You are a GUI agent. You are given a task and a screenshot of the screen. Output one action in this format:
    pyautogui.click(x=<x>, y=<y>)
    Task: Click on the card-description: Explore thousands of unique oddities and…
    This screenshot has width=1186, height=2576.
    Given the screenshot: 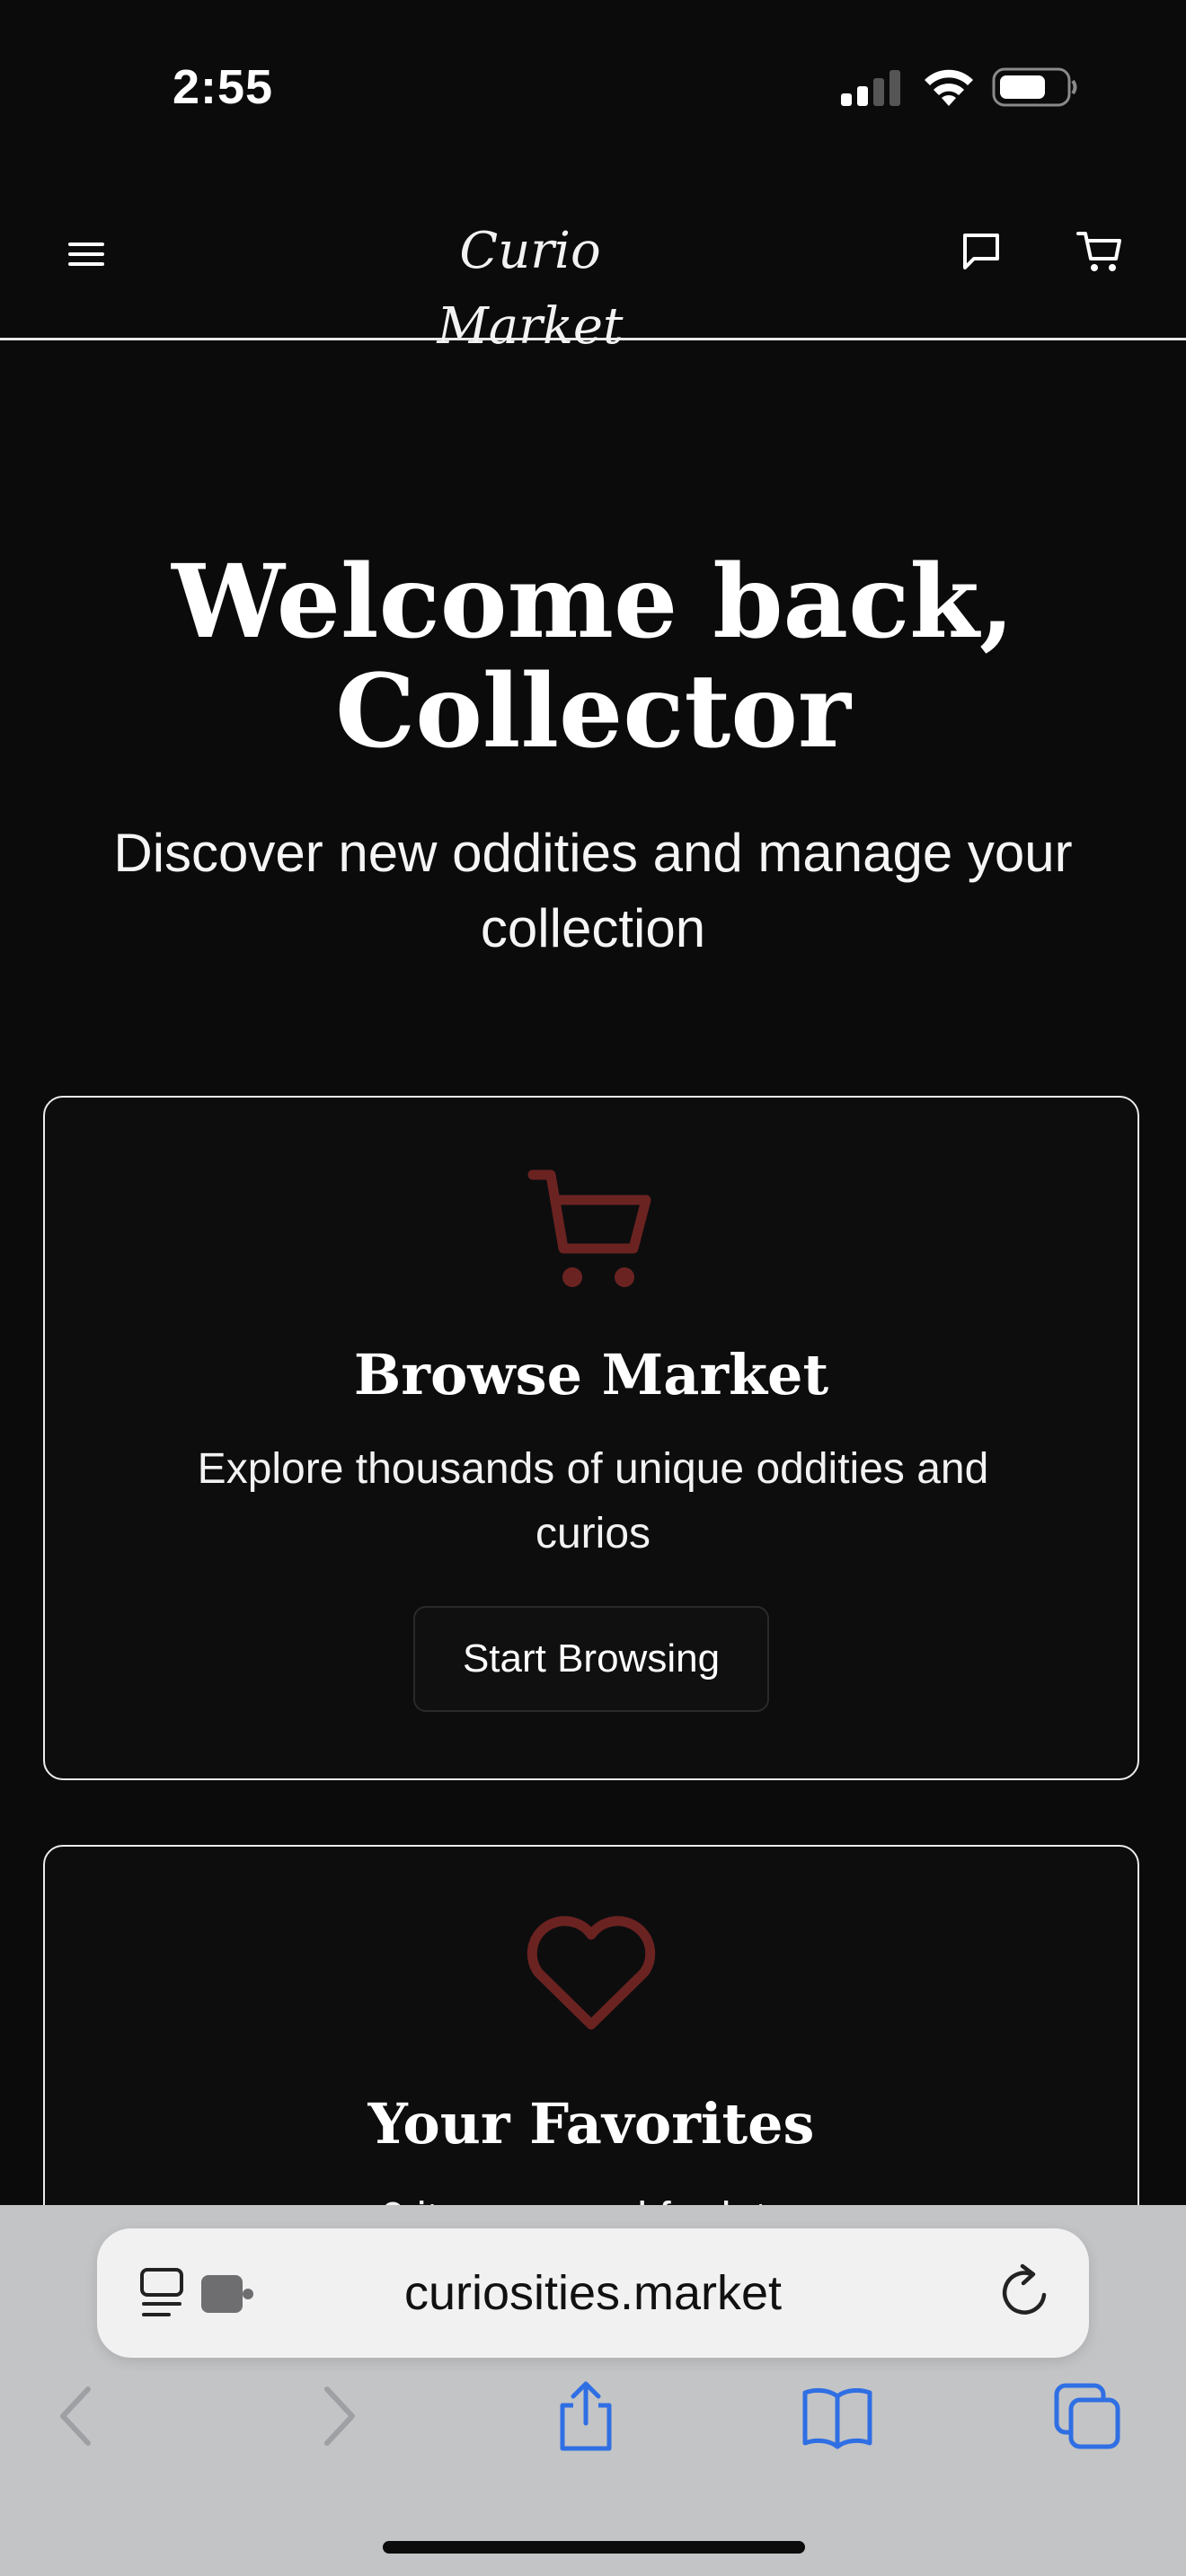 What is the action you would take?
    pyautogui.click(x=593, y=1501)
    